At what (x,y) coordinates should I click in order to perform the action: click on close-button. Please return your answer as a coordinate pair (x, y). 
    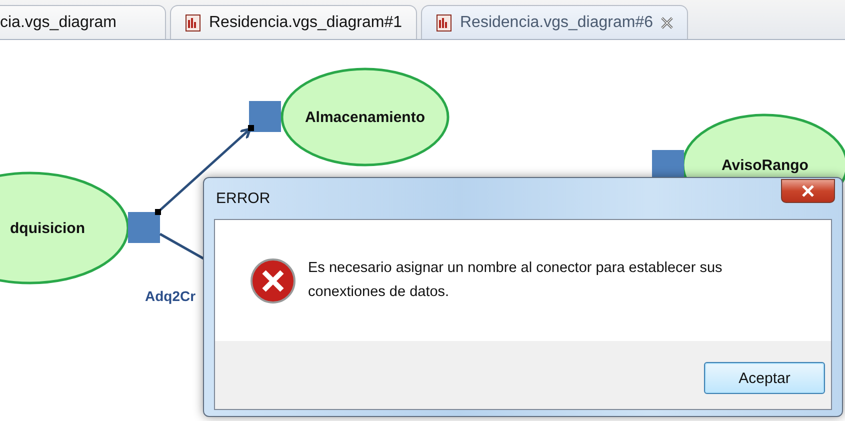
    Looking at the image, I should click on (808, 190).